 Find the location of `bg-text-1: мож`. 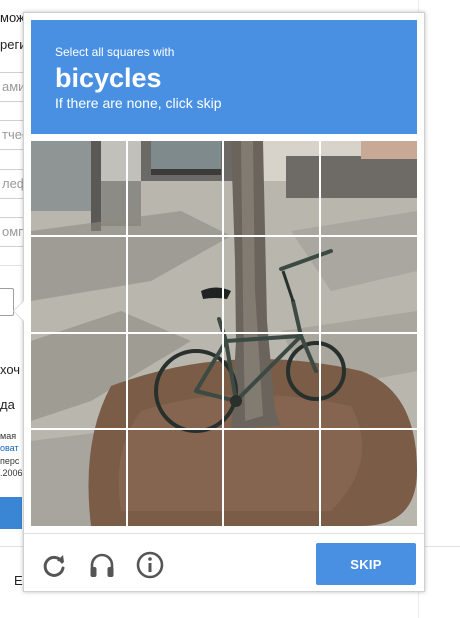

bg-text-1: мож is located at coordinates (12, 17).